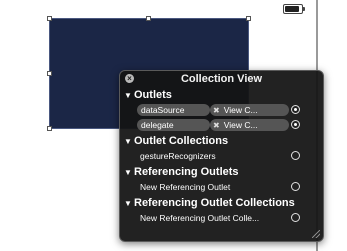 Image resolution: width=347 pixels, height=251 pixels. I want to click on section-label: Outlets, so click(153, 95).